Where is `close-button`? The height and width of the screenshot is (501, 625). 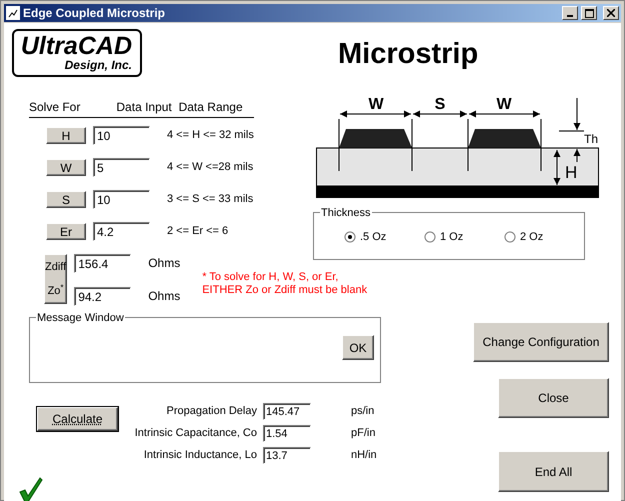 close-button is located at coordinates (611, 13).